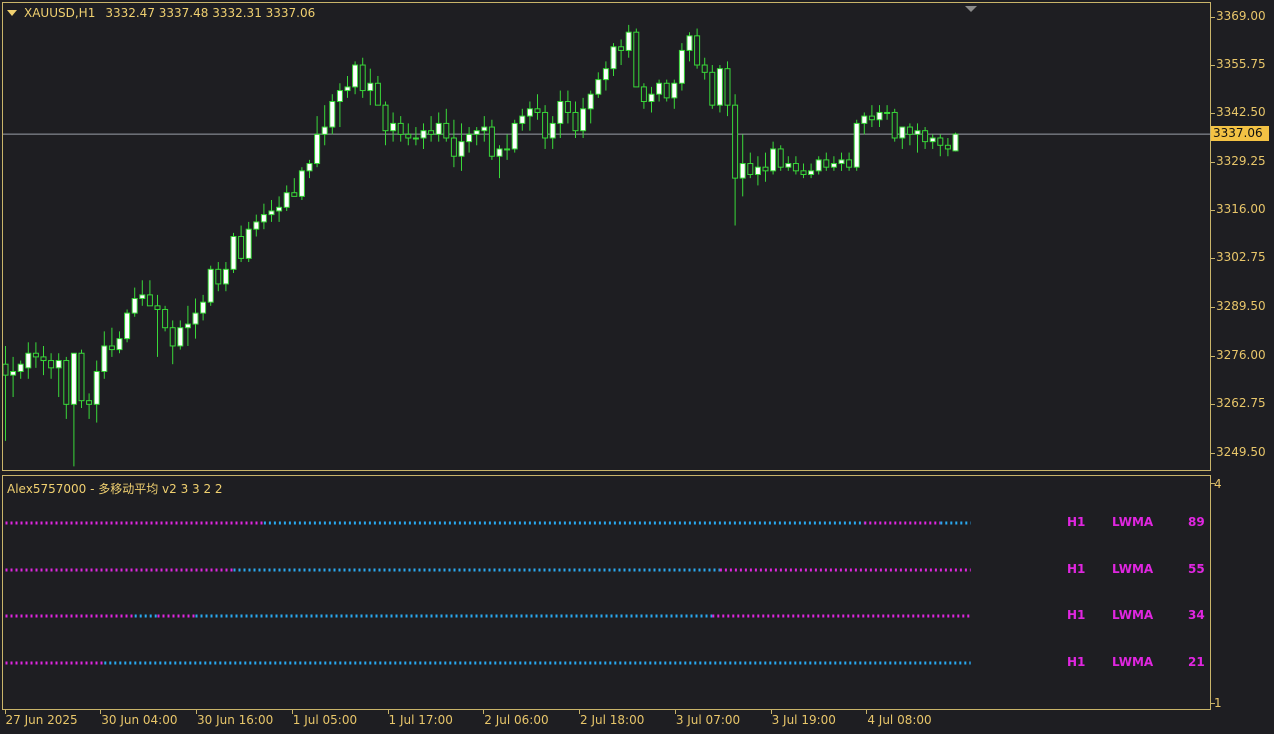  Describe the element at coordinates (516, 720) in the screenshot. I see `time-tick-label: 2 Jul 06:00` at that location.